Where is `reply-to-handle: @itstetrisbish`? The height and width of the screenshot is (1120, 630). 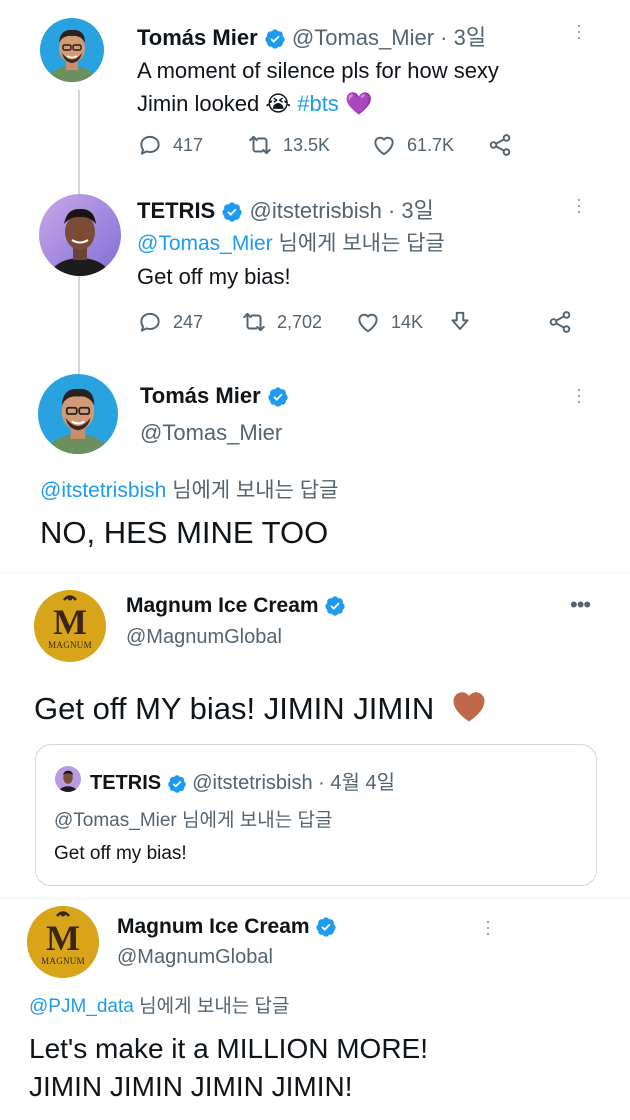
reply-to-handle: @itstetrisbish is located at coordinates (103, 490).